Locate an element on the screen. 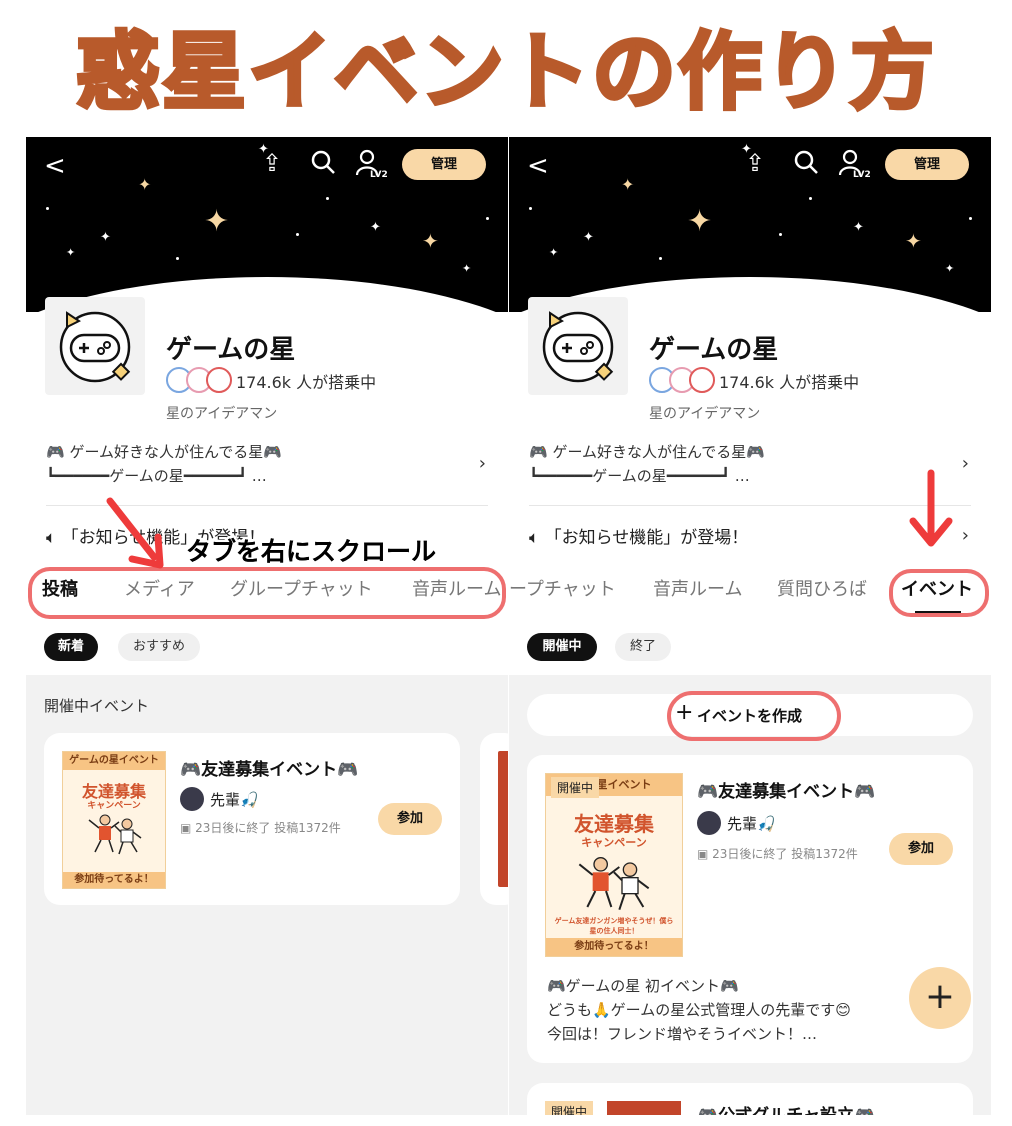  event-poster: ゲームの星イベント 友達募集 キャンペーン 参加待ってるよ！ is located at coordinates (114, 820).